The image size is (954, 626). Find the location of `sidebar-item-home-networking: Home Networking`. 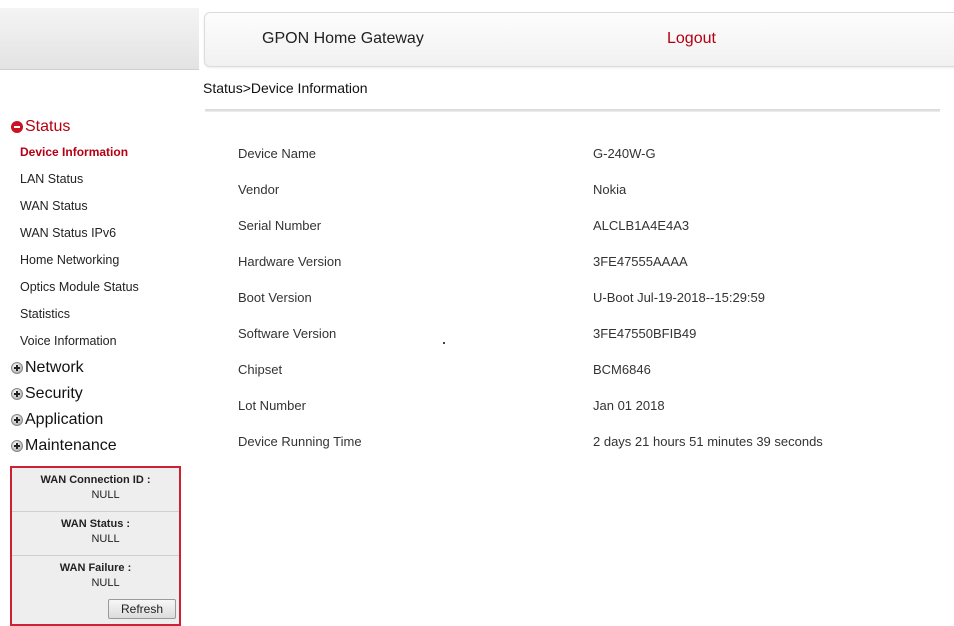

sidebar-item-home-networking: Home Networking is located at coordinates (99, 260).